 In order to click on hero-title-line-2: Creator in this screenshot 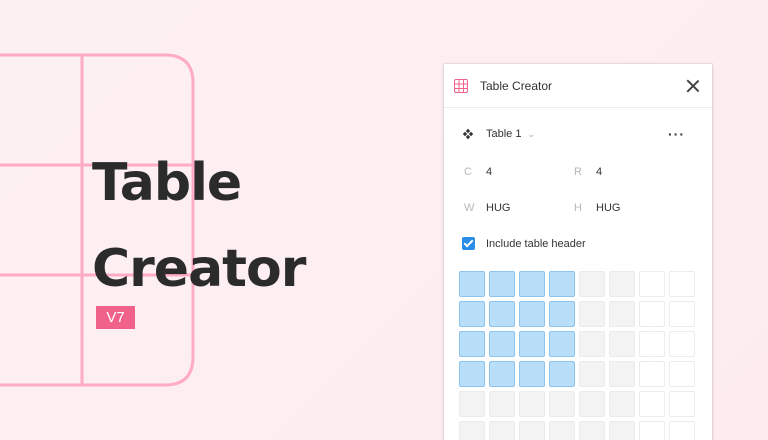, I will do `click(199, 269)`.